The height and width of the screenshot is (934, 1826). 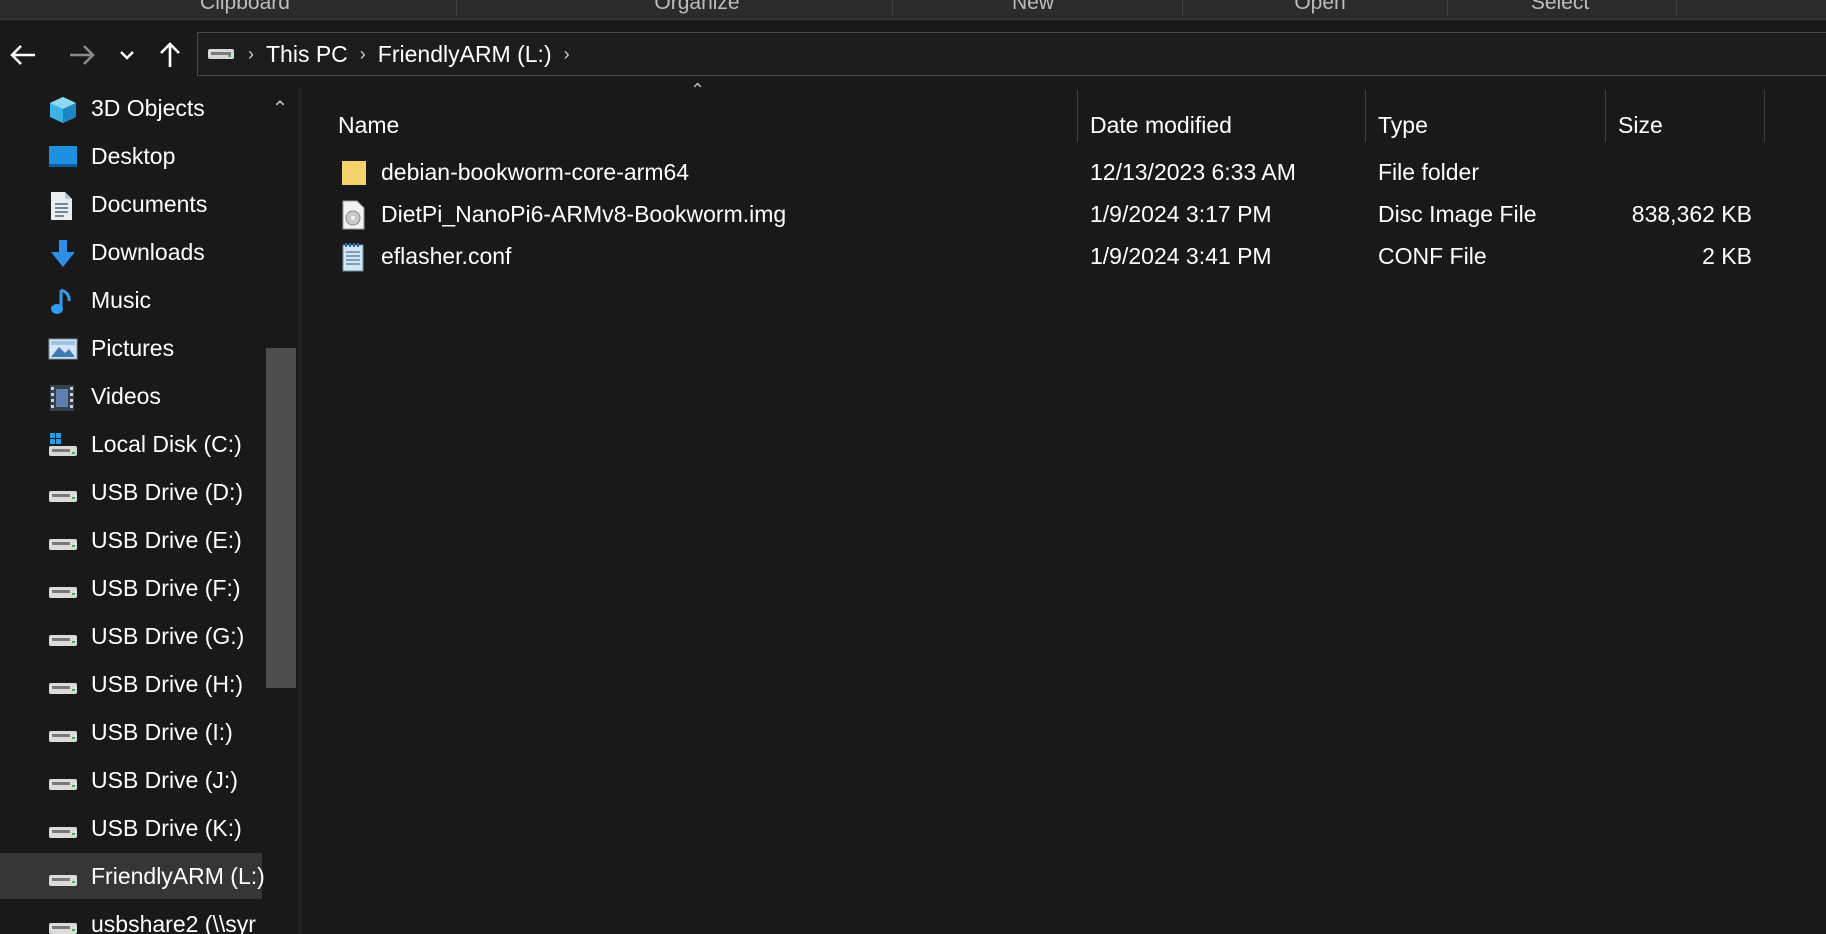 What do you see at coordinates (1727, 256) in the screenshot?
I see `file-size: 2 KB` at bounding box center [1727, 256].